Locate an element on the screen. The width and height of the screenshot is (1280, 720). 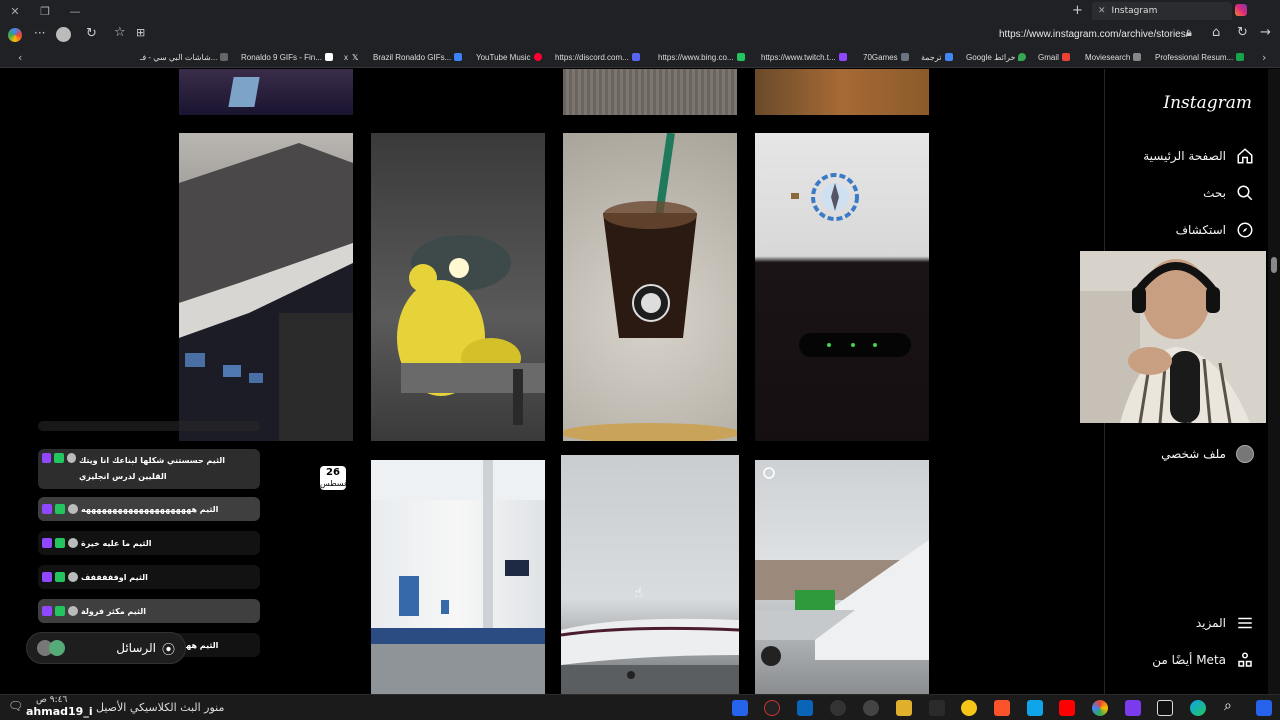
date-day: 26 is located at coordinates (333, 472).